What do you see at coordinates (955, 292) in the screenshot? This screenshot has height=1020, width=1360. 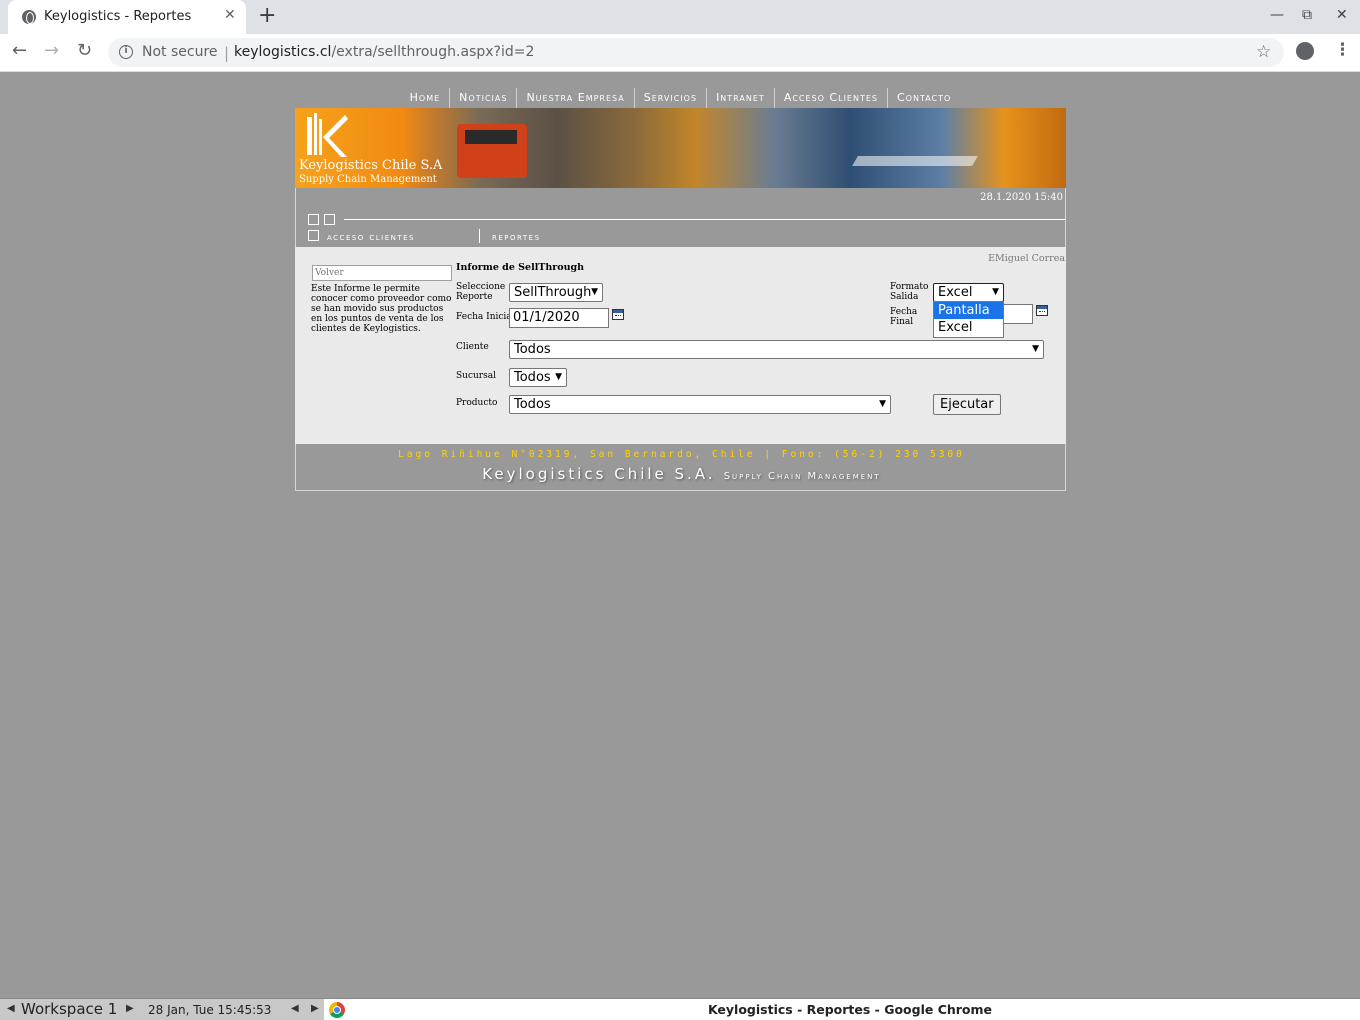 I see `formato-value: Excel` at bounding box center [955, 292].